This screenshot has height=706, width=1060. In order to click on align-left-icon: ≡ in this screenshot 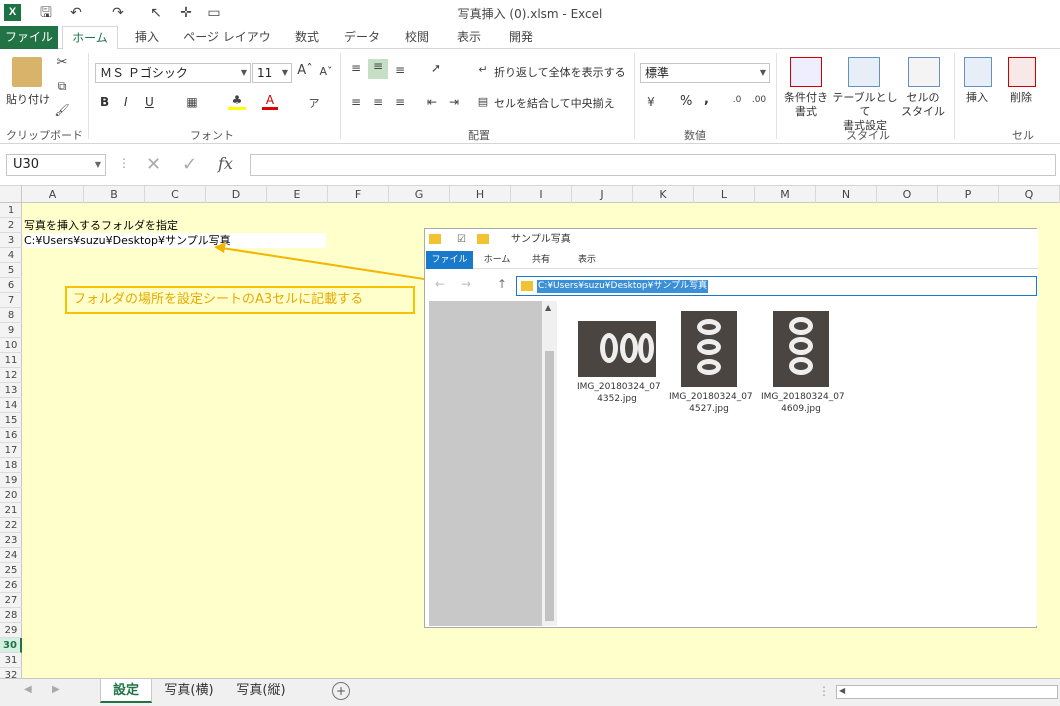, I will do `click(356, 102)`.